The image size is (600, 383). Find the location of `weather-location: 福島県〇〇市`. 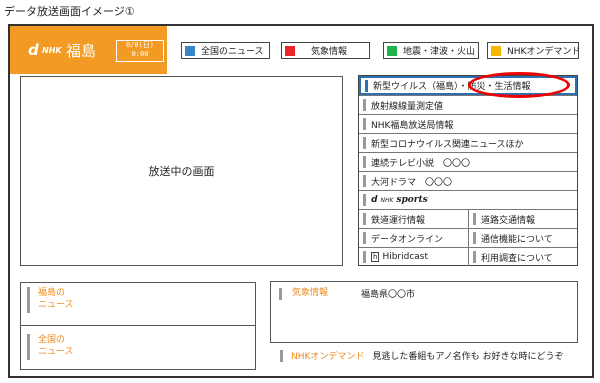

weather-location: 福島県〇〇市 is located at coordinates (388, 295).